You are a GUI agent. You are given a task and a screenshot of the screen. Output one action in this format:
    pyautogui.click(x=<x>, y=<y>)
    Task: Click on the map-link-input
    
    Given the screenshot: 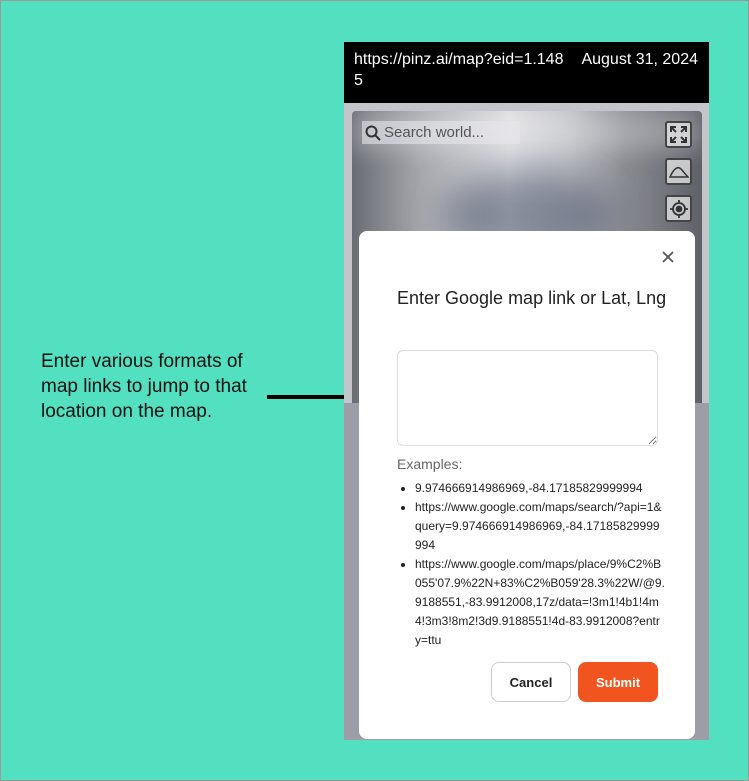 What is the action you would take?
    pyautogui.click(x=527, y=398)
    